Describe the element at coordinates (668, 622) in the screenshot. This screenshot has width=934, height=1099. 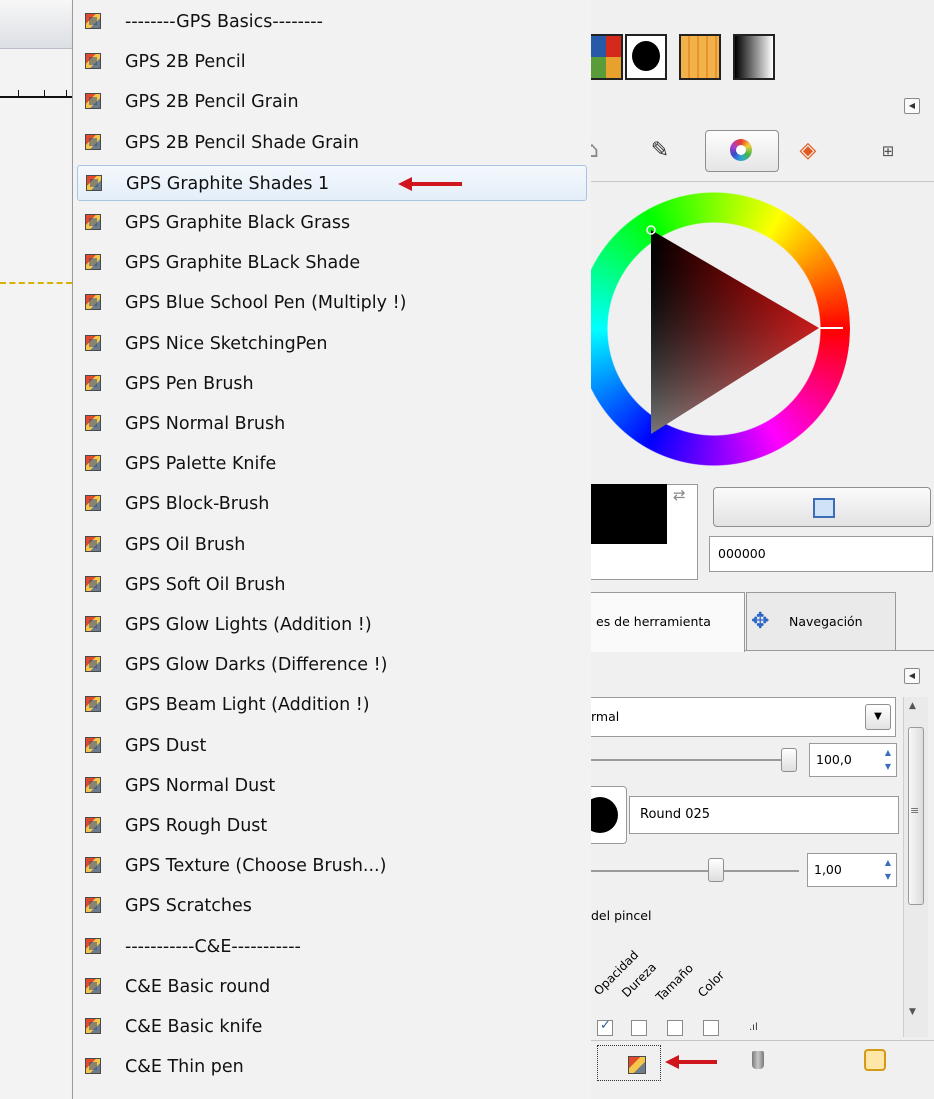
I see `tab-tool-options: es de herramienta` at that location.